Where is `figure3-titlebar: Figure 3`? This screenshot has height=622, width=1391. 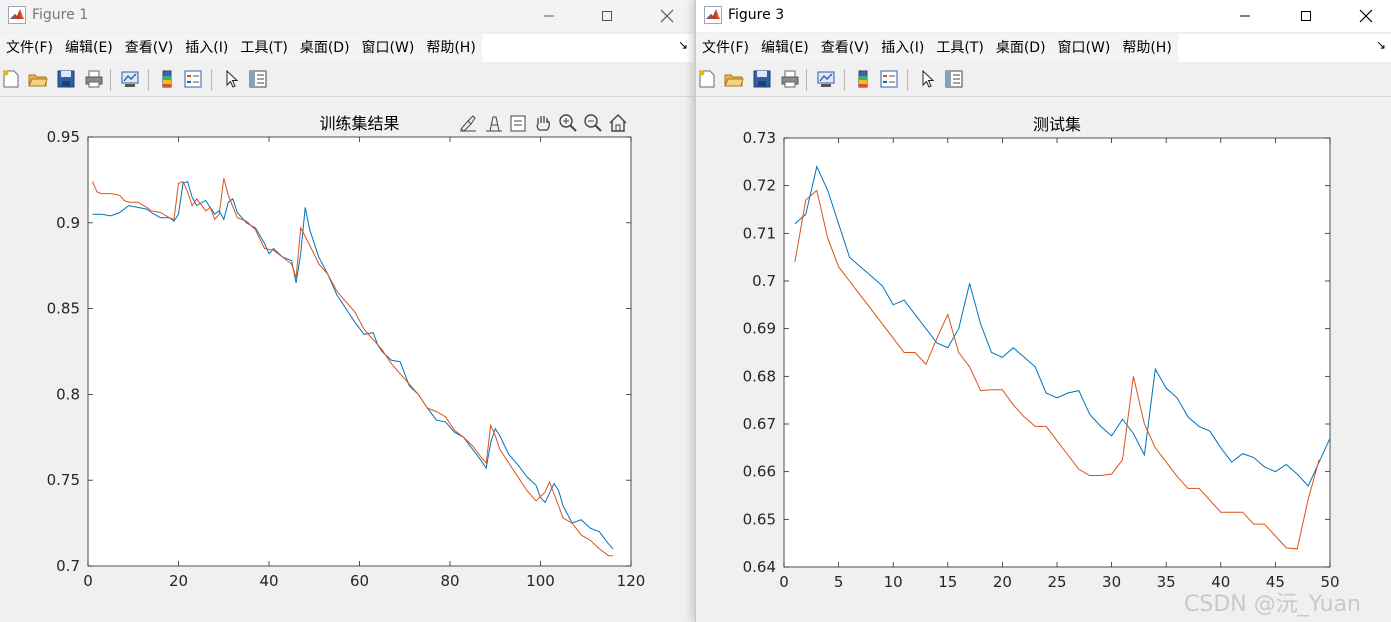
figure3-titlebar: Figure 3 is located at coordinates (1043, 16).